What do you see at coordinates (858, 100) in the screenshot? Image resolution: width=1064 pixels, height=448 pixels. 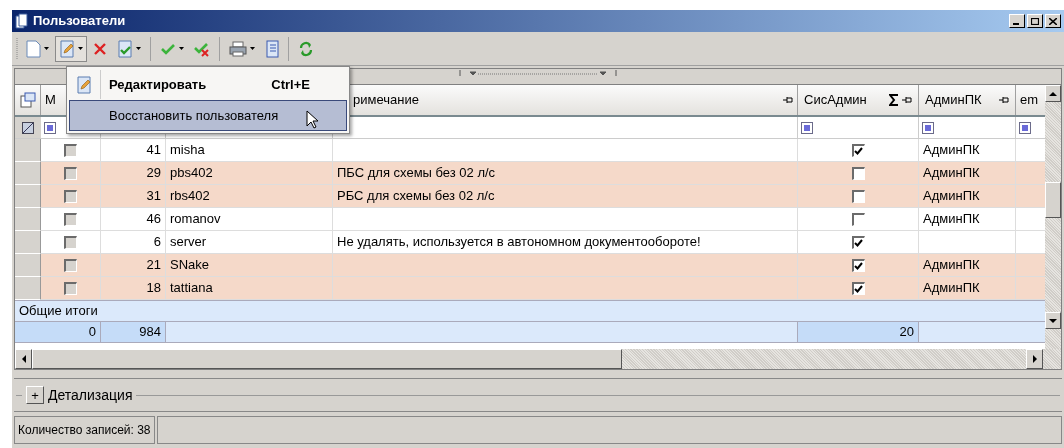 I see `column-header: СисАдмин` at bounding box center [858, 100].